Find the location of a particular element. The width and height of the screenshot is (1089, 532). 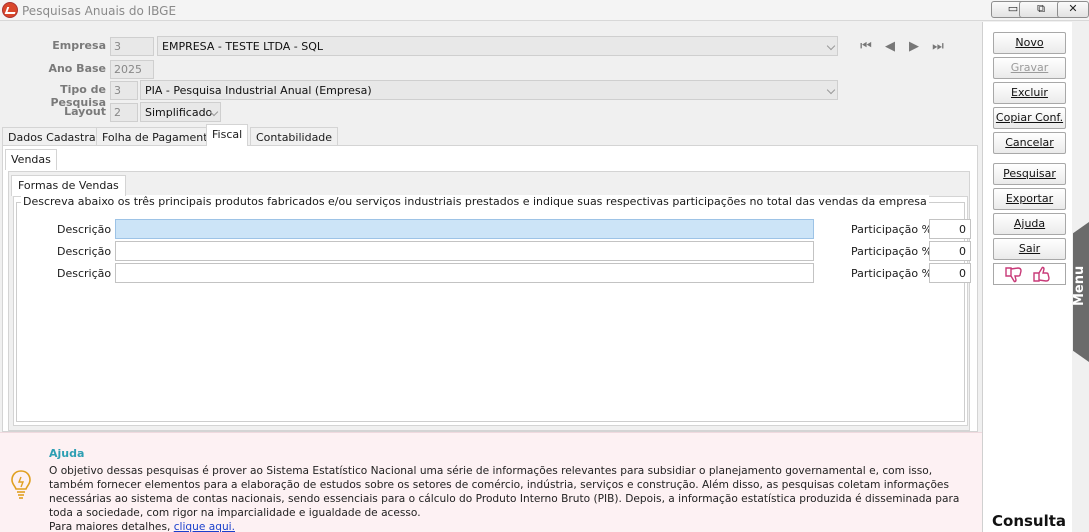

lightbulb-icon is located at coordinates (21, 484).